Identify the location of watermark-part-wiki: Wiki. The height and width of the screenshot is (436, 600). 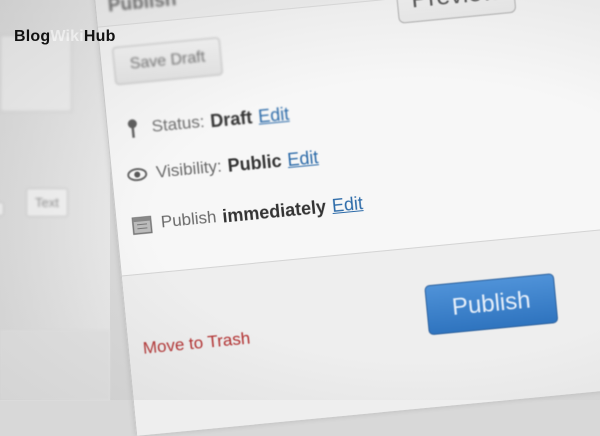
(67, 36).